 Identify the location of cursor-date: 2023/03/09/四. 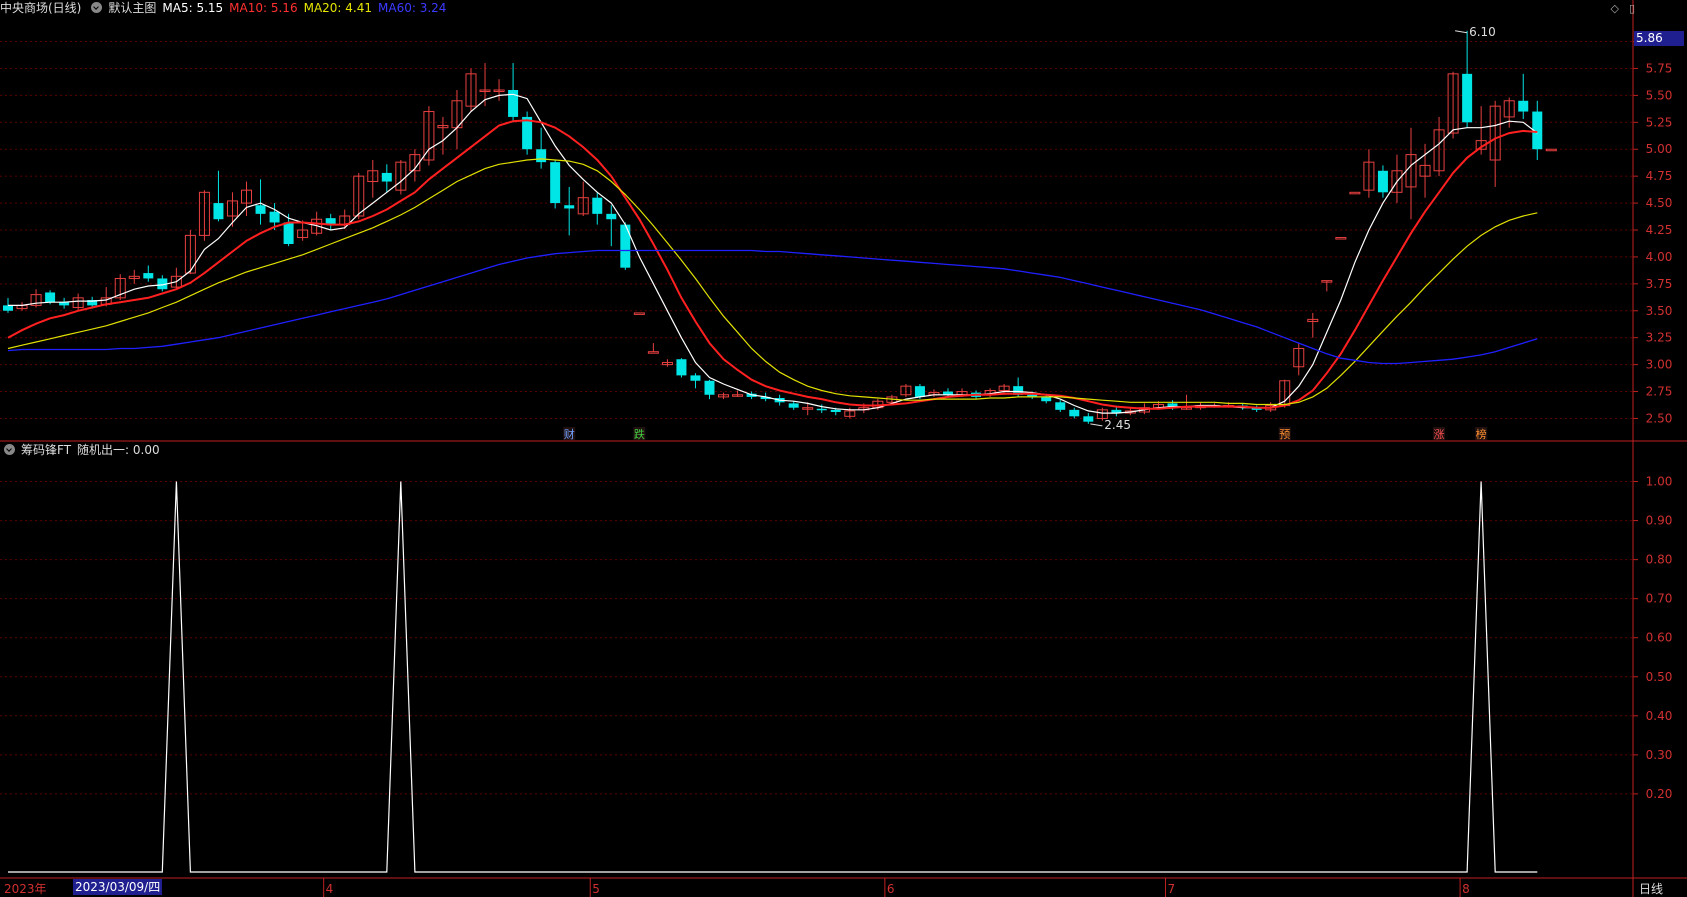
(118, 887).